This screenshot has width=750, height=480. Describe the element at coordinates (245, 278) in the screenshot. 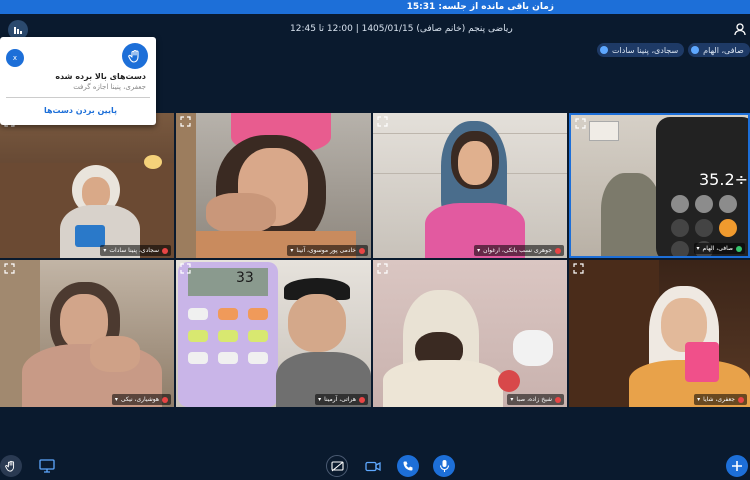

I see `calculator-display: 33` at that location.